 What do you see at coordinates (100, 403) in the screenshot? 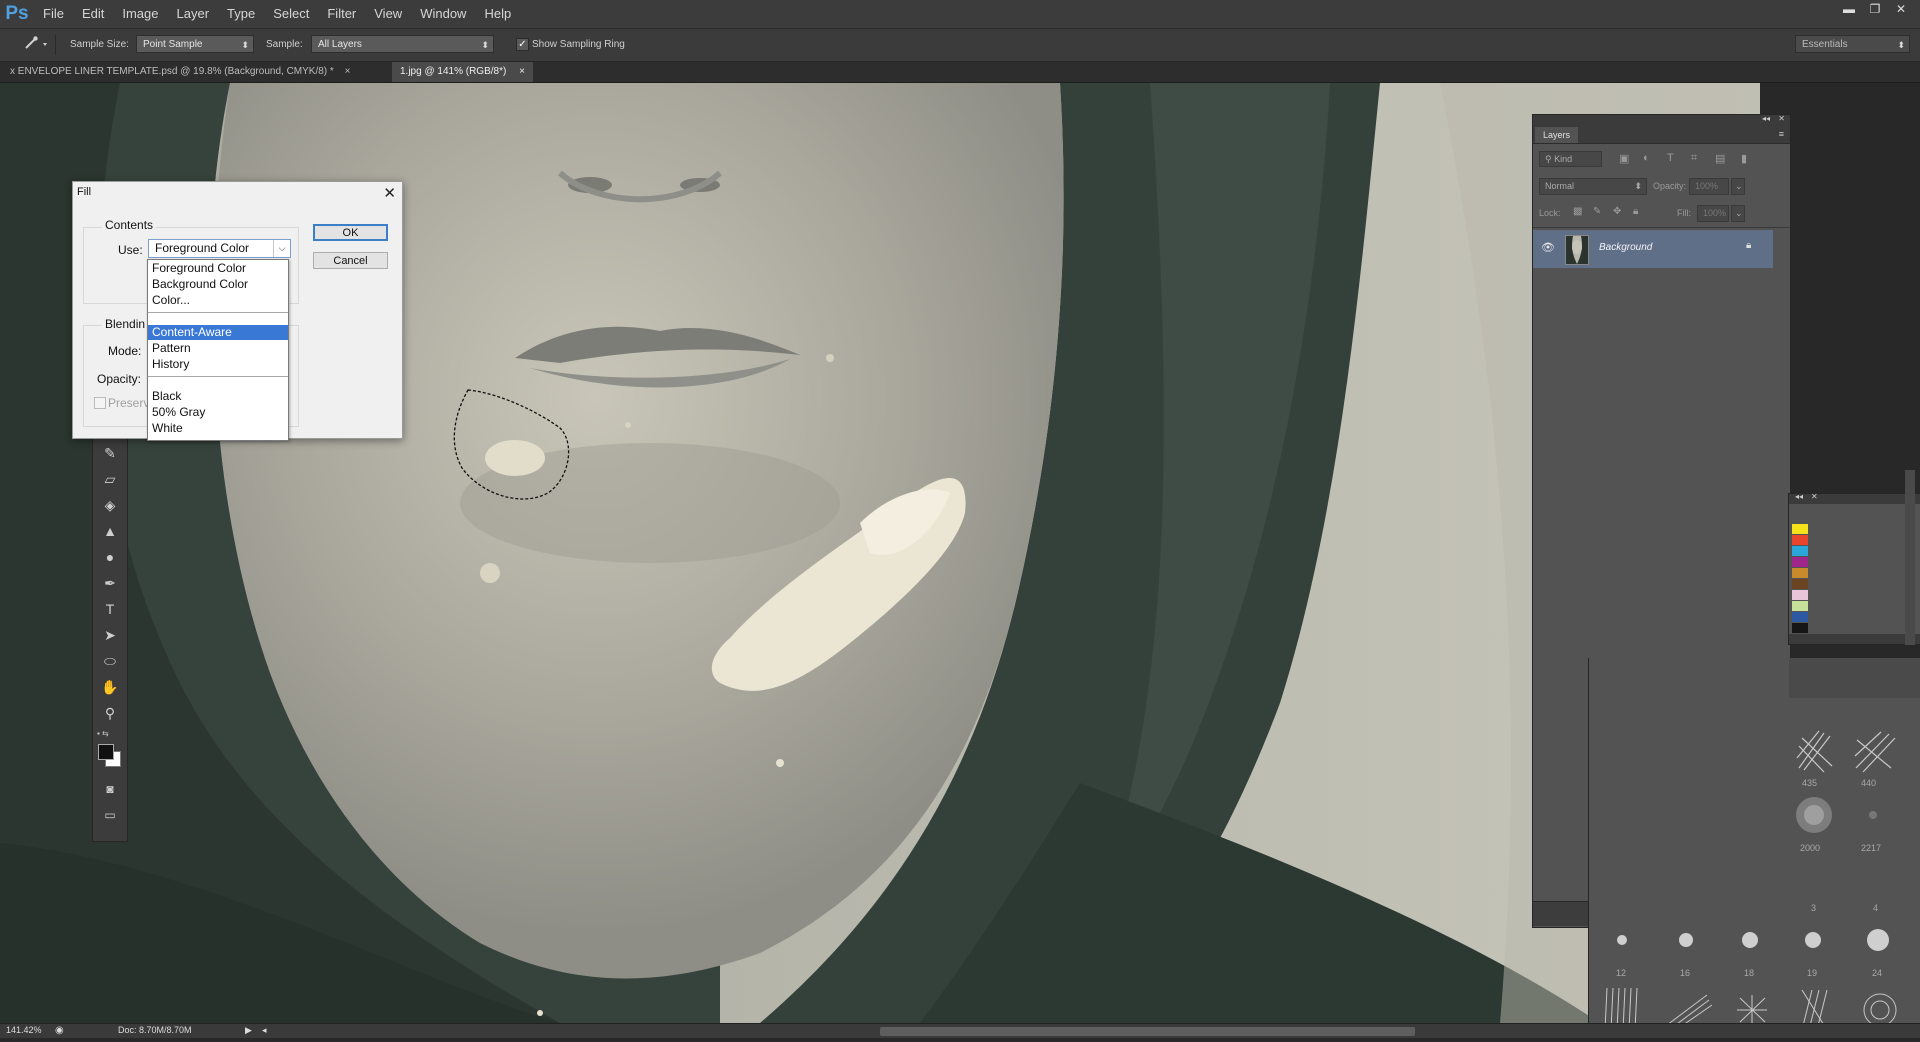
I see `preserve-transparency-checkbox` at bounding box center [100, 403].